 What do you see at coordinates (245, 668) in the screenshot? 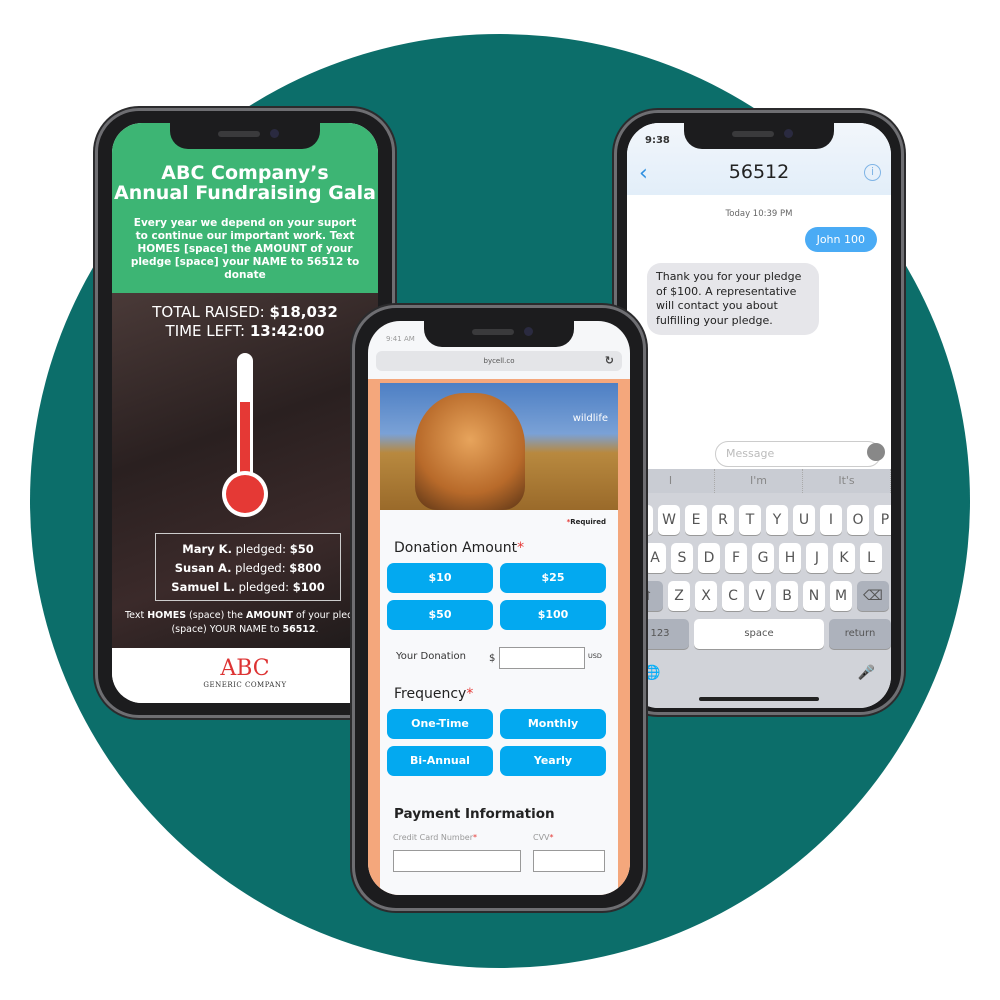
I see `logo-text: ABC` at bounding box center [245, 668].